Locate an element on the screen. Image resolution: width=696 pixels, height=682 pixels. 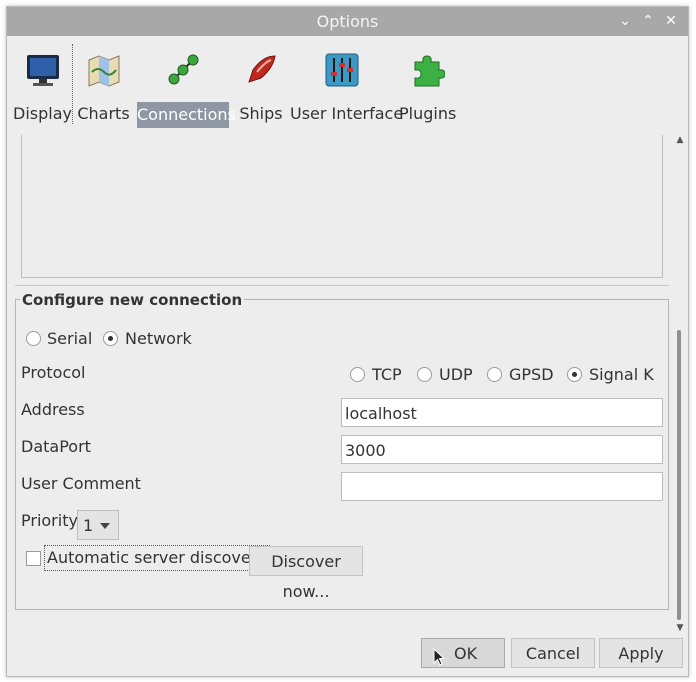
user-comment-field is located at coordinates (502, 486).